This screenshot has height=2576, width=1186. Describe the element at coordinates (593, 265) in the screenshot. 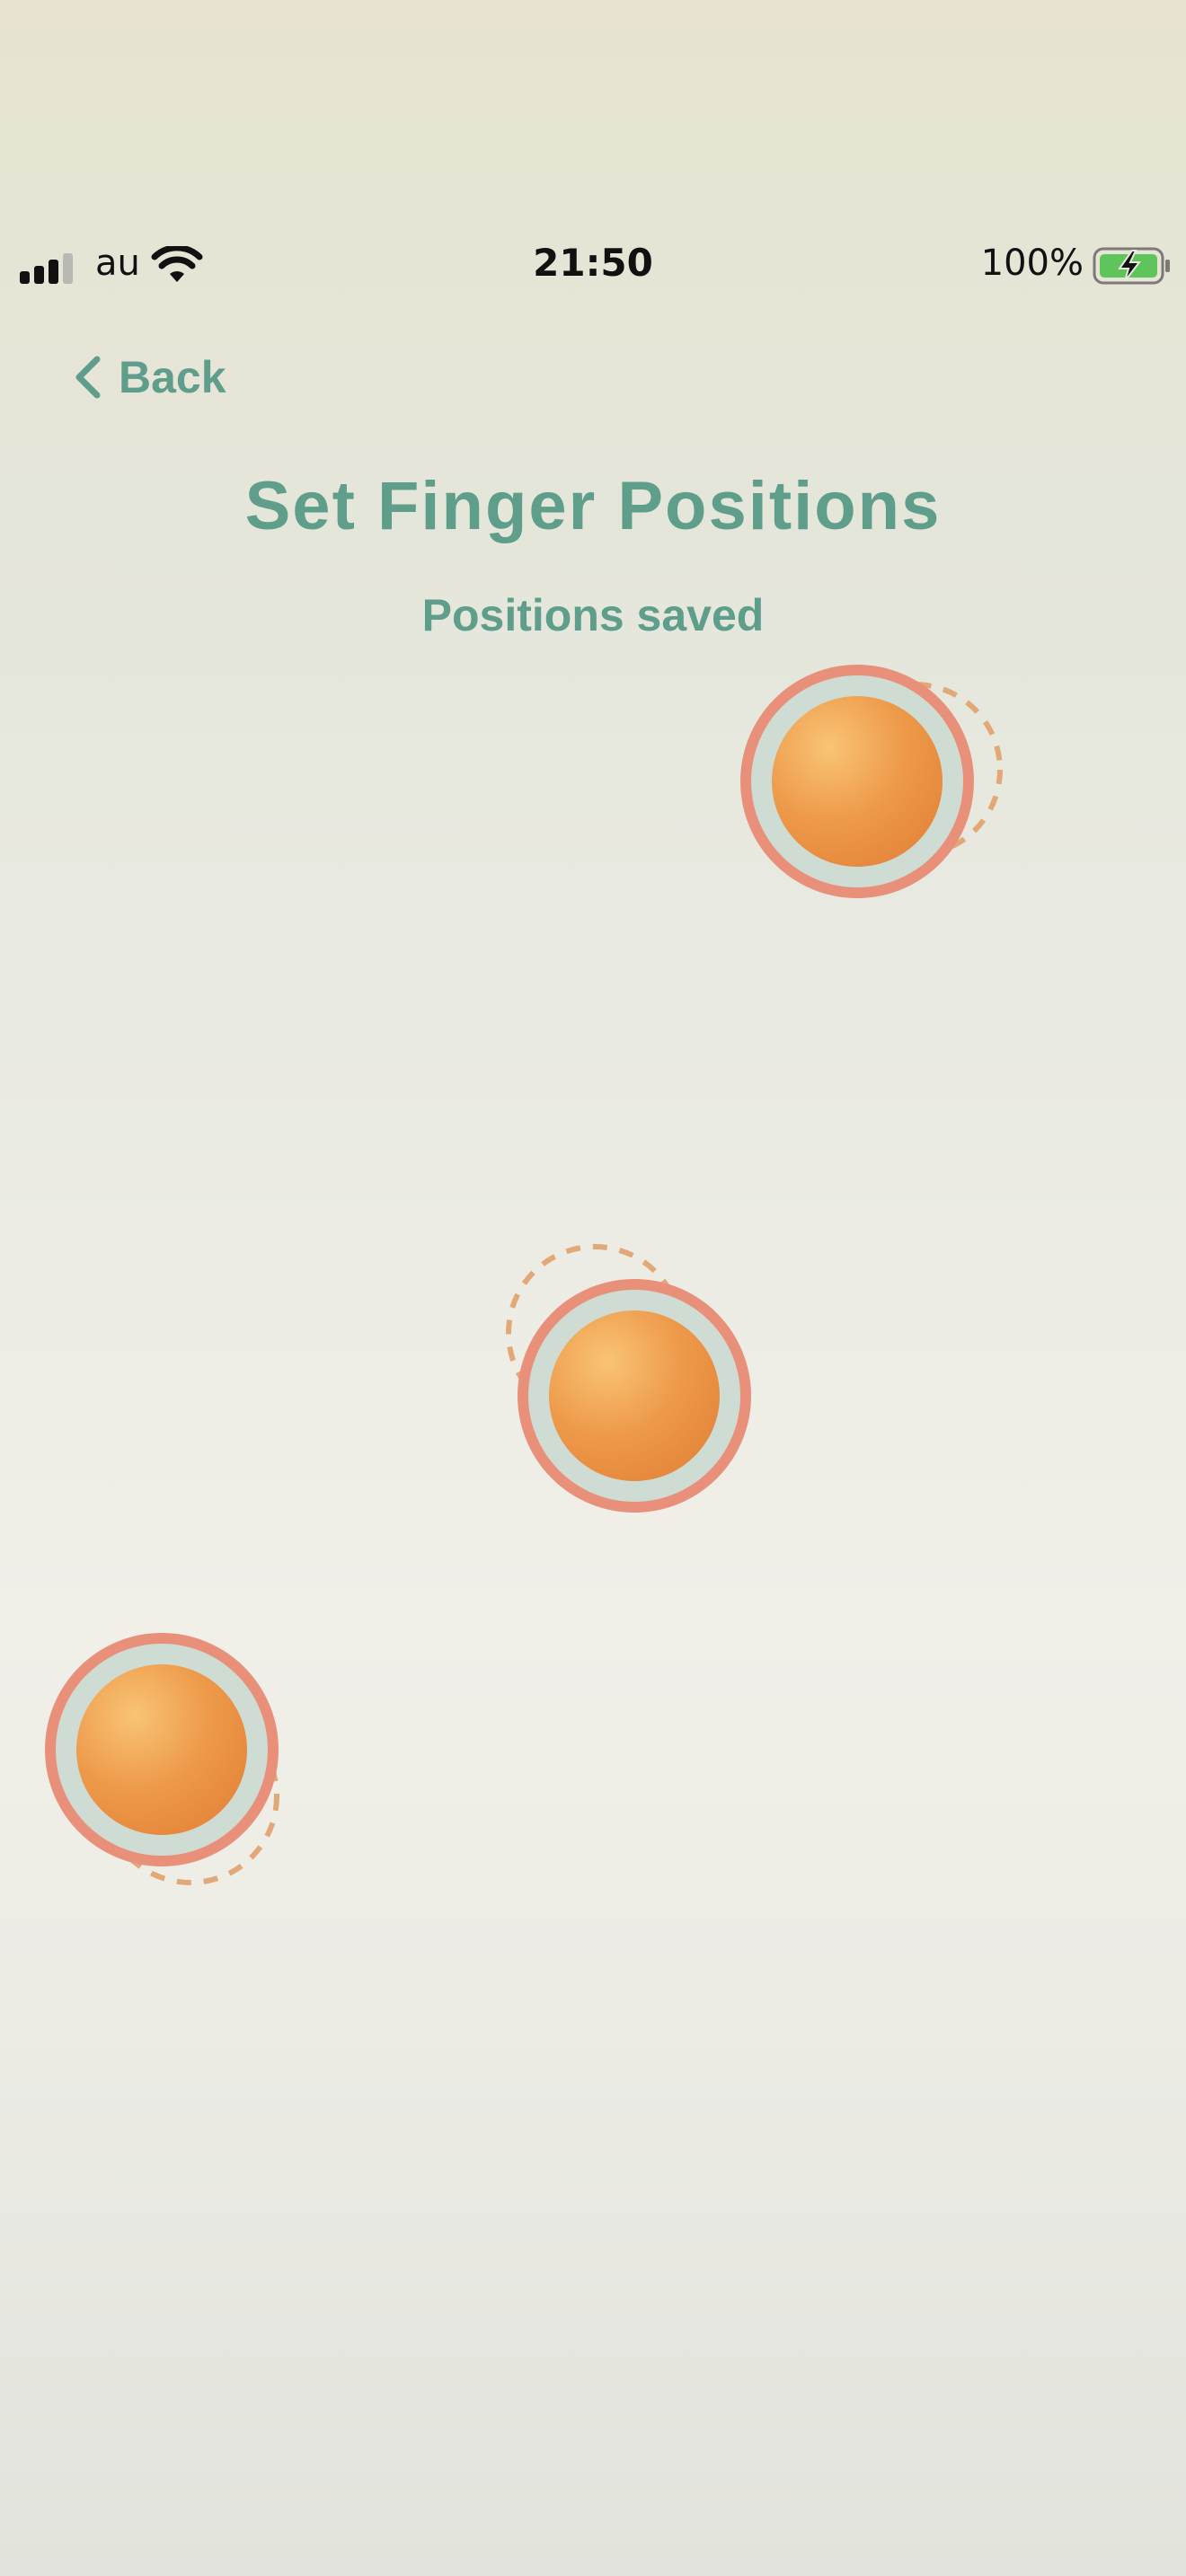

I see `status-bar: au 21:50 100%` at that location.